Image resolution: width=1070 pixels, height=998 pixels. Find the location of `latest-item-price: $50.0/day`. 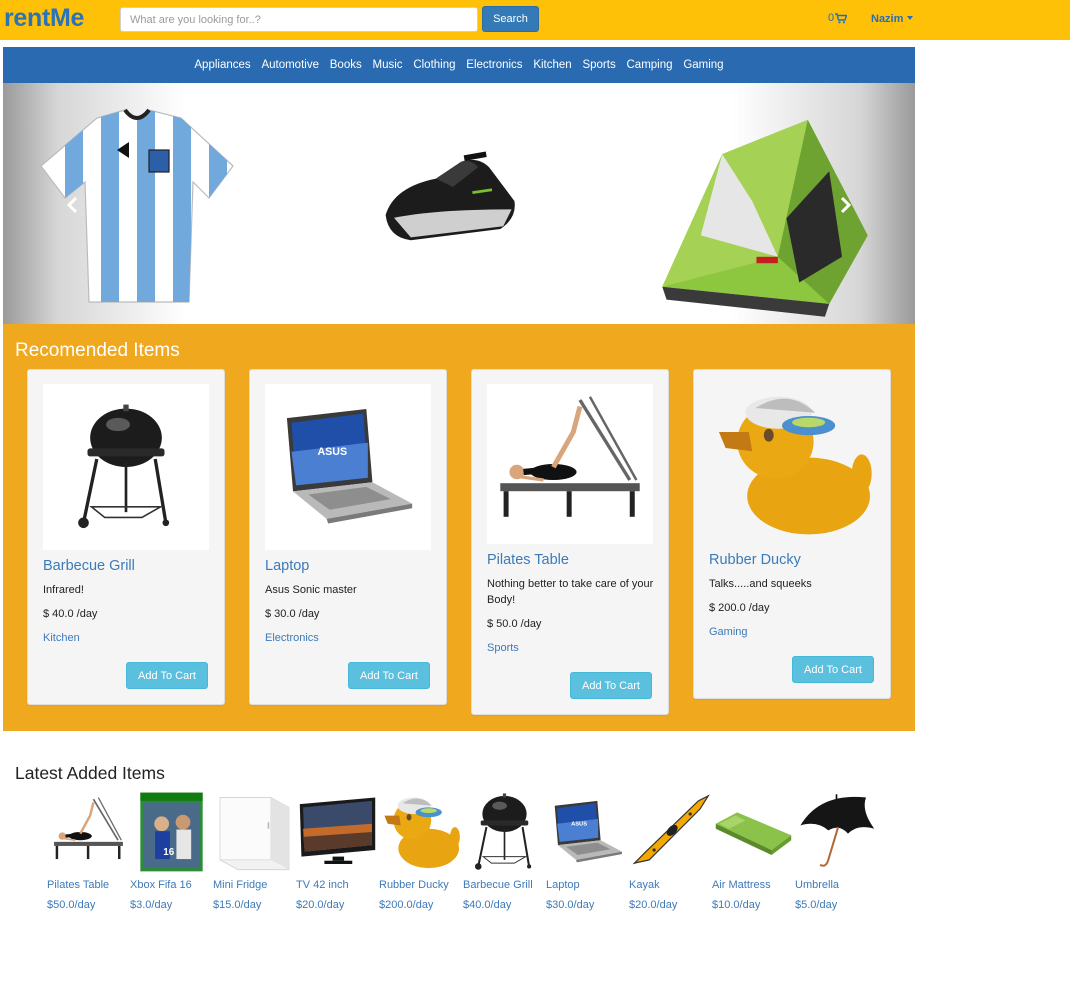

latest-item-price: $50.0/day is located at coordinates (71, 905).